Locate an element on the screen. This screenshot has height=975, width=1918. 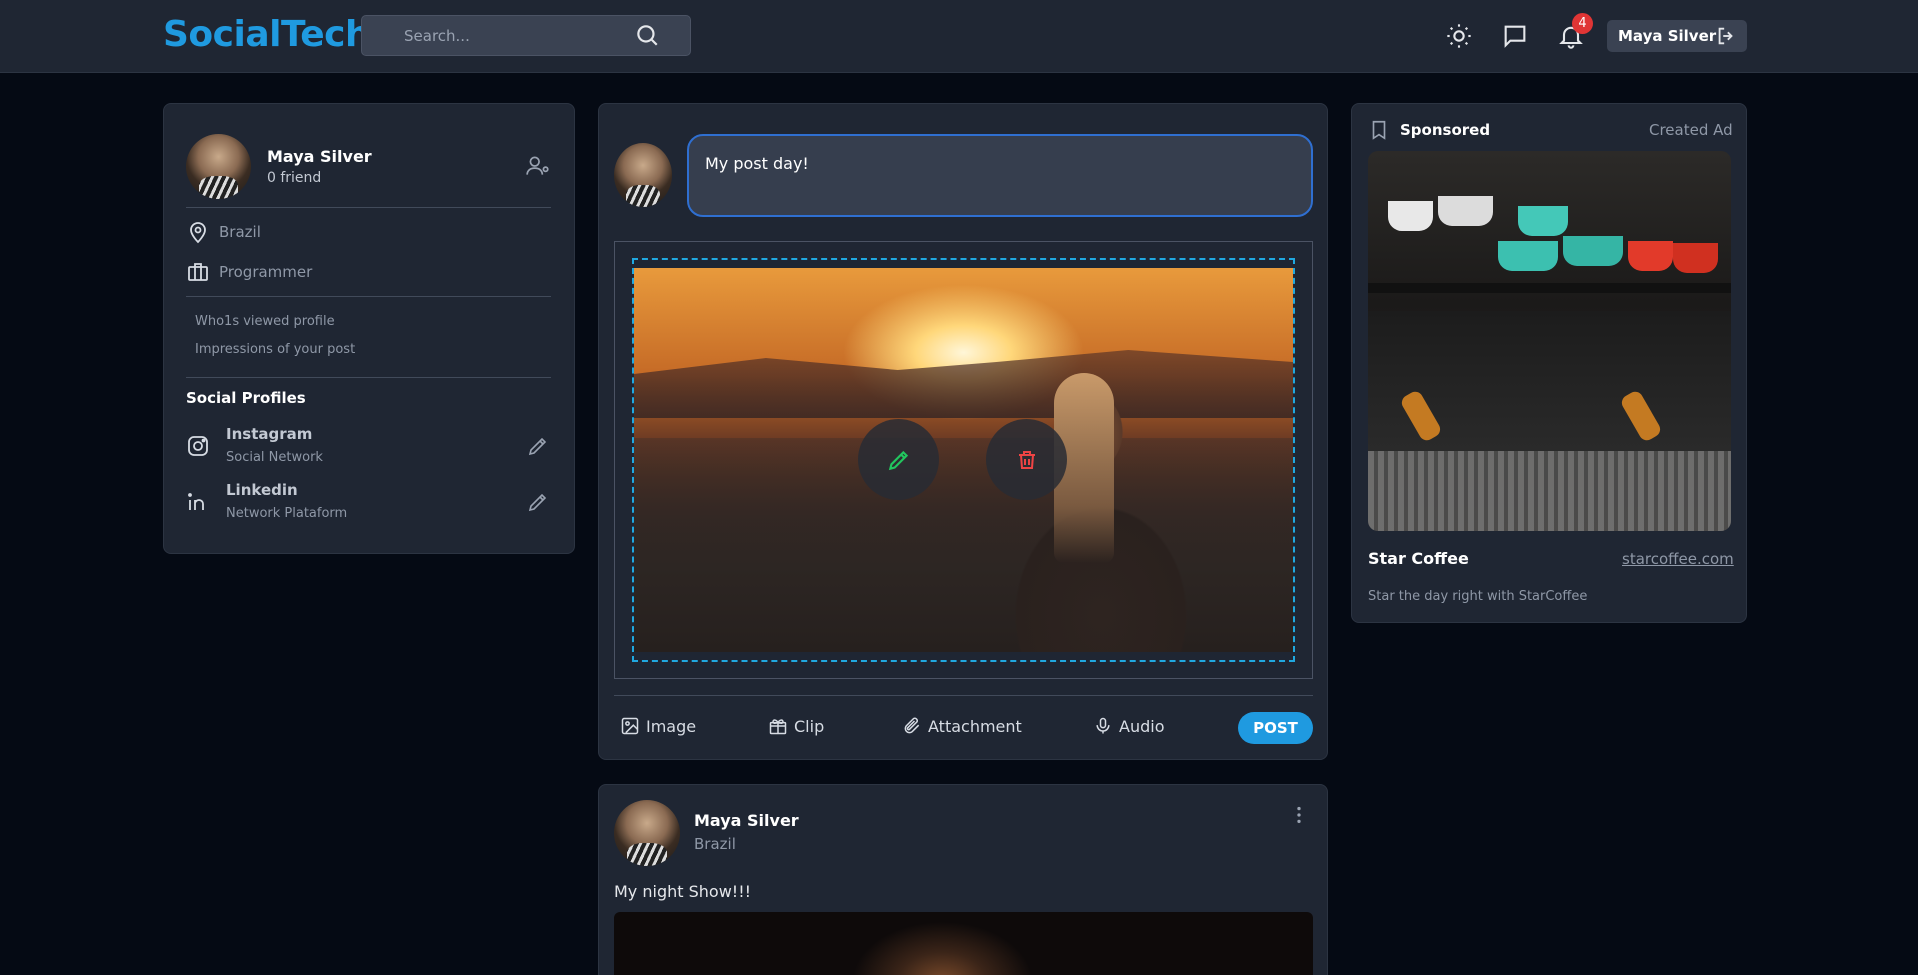
bookmark-icon is located at coordinates (1379, 130).